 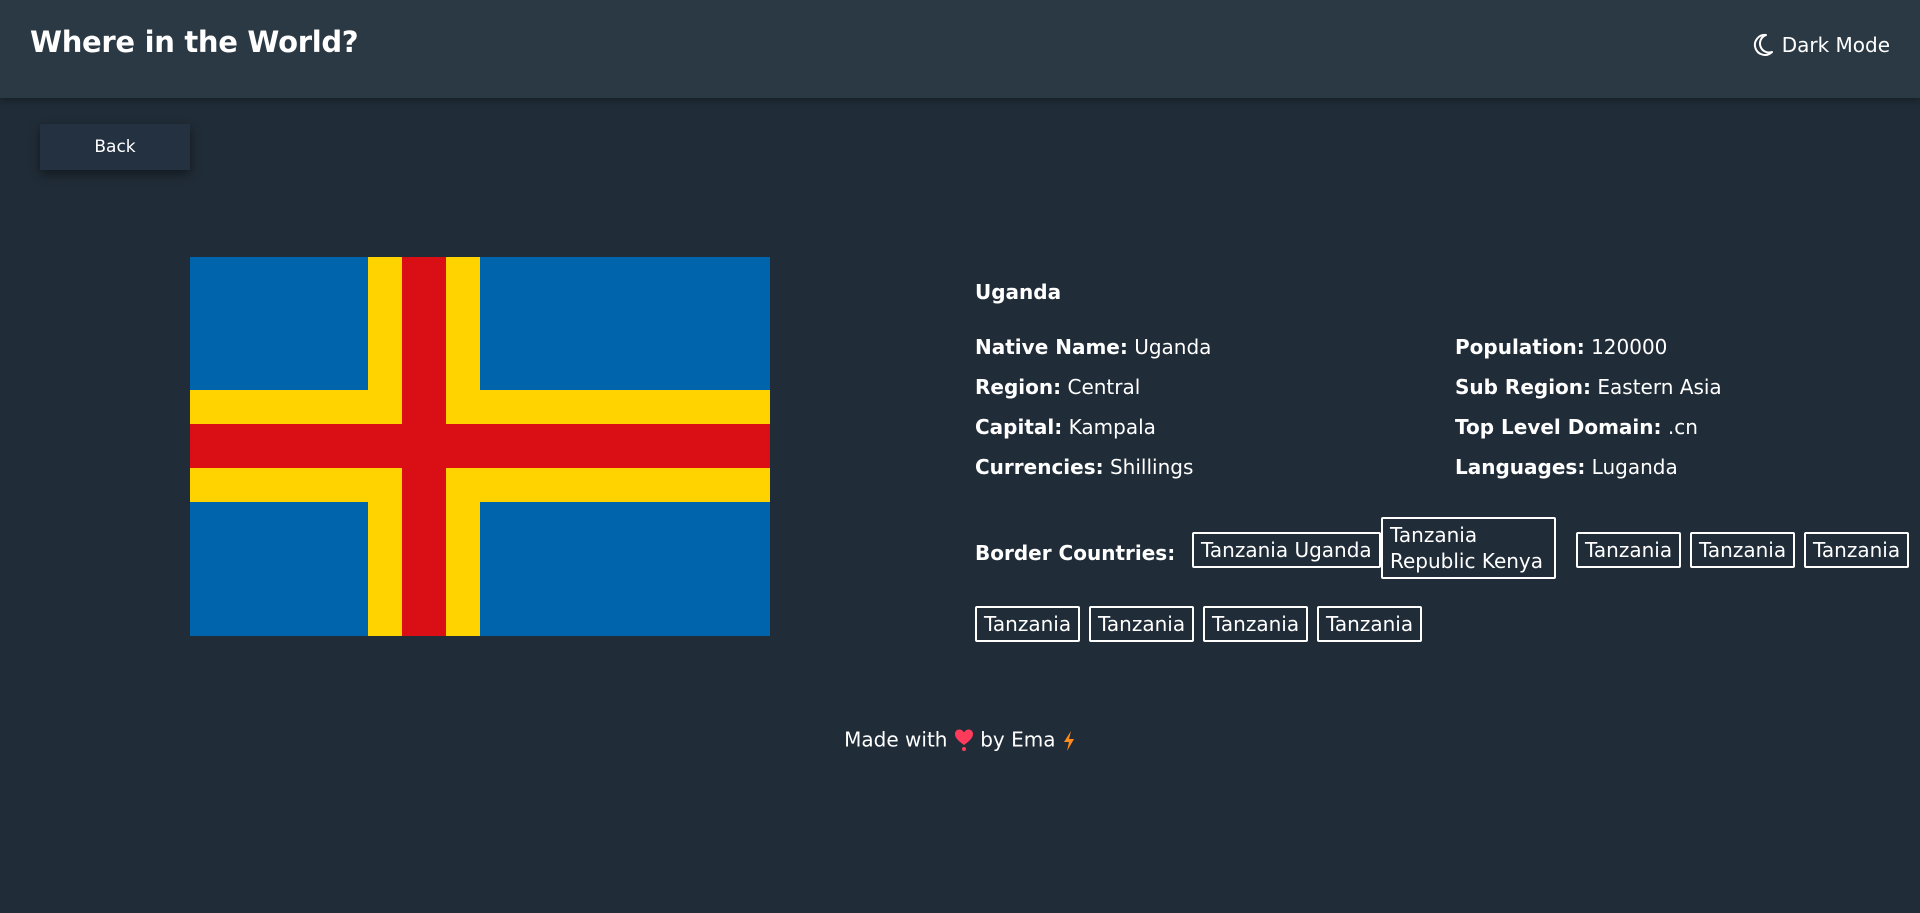 I want to click on region-value: Central, so click(x=1104, y=387).